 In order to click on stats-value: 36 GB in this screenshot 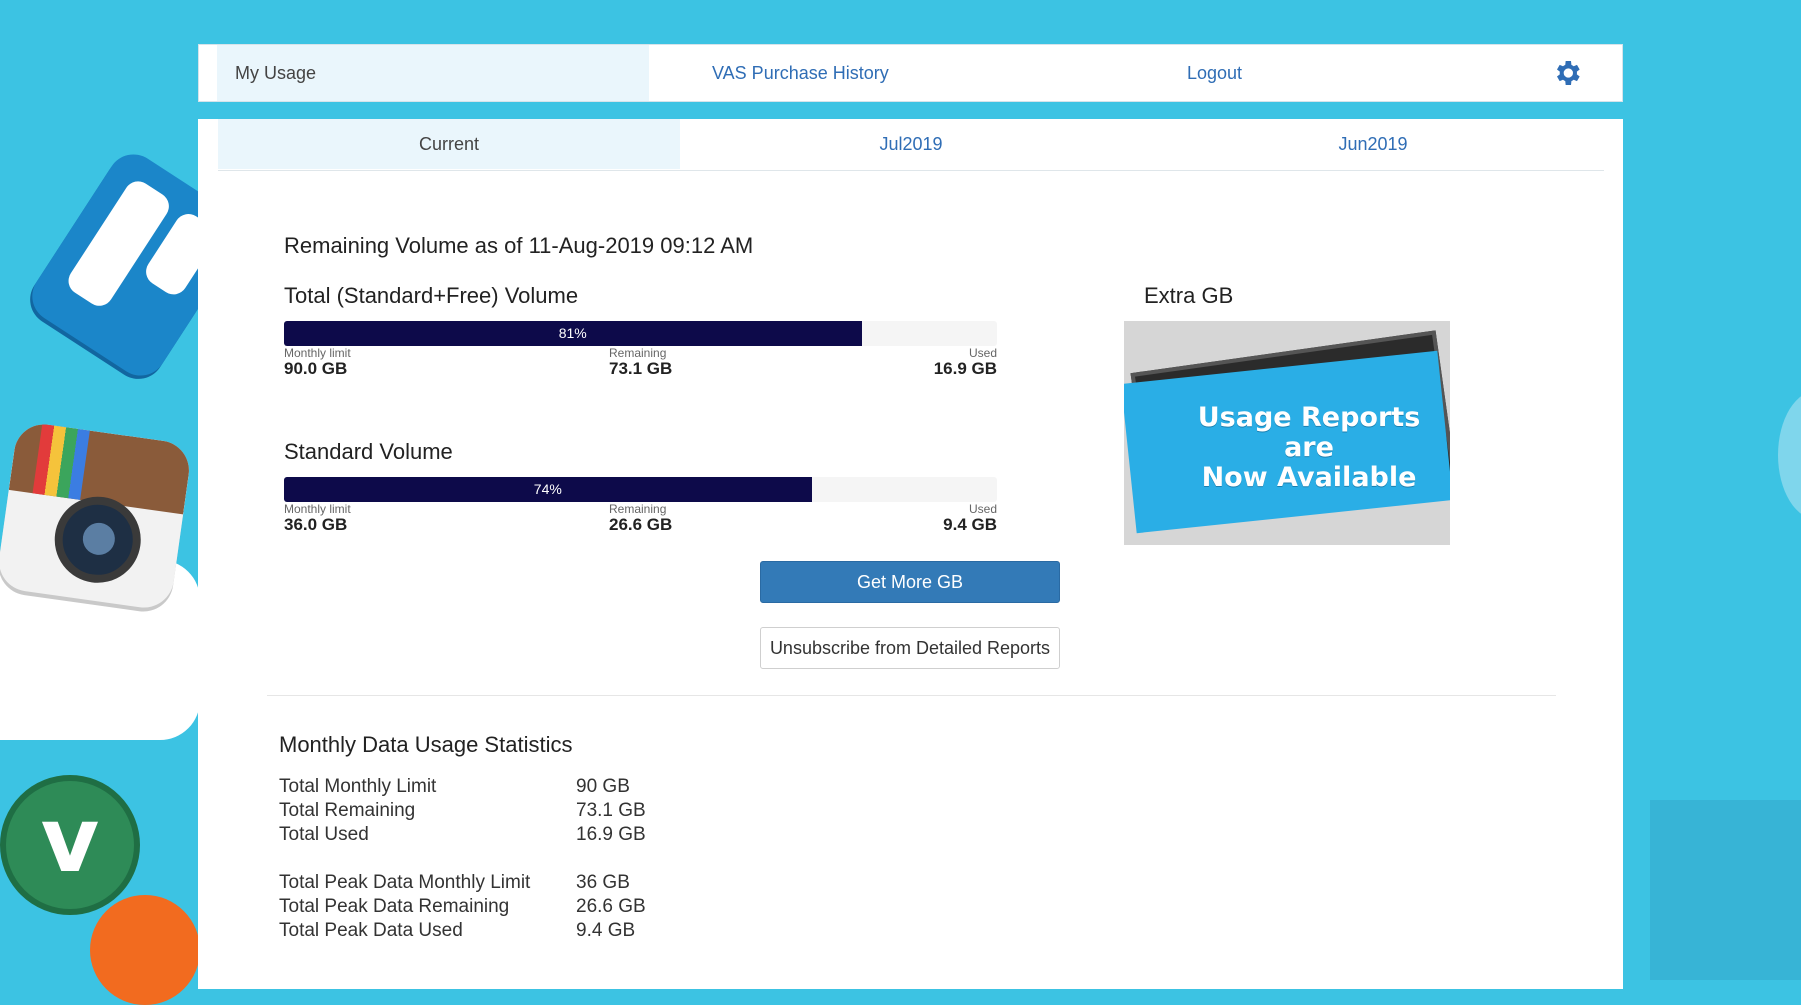, I will do `click(603, 882)`.